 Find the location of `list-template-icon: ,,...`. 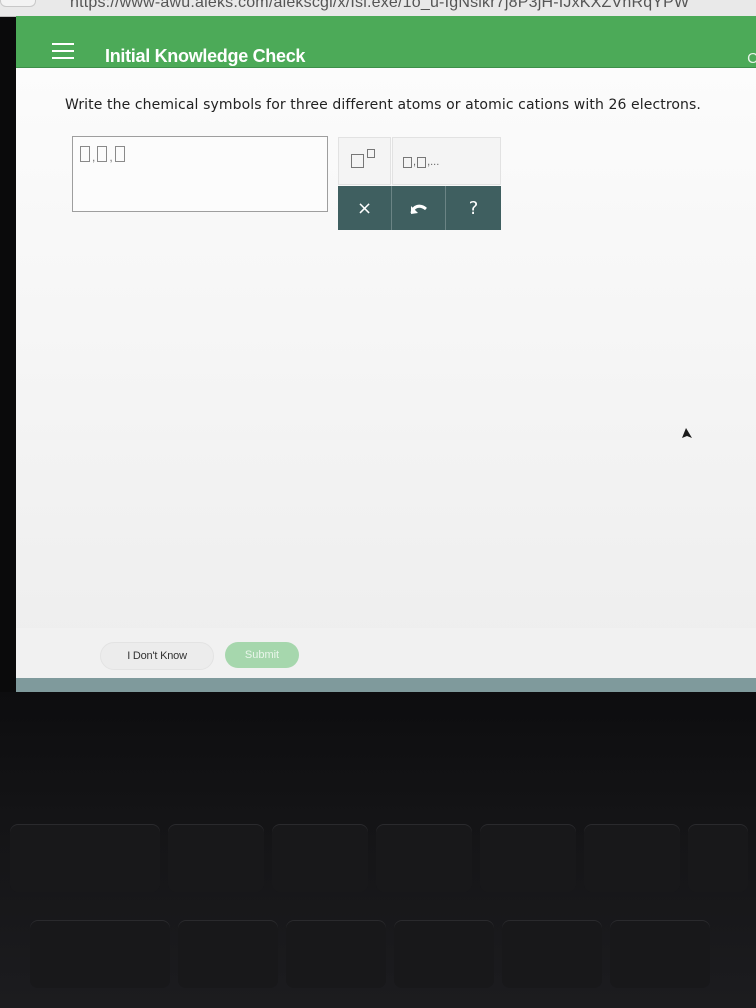

list-template-icon: ,,... is located at coordinates (421, 162).